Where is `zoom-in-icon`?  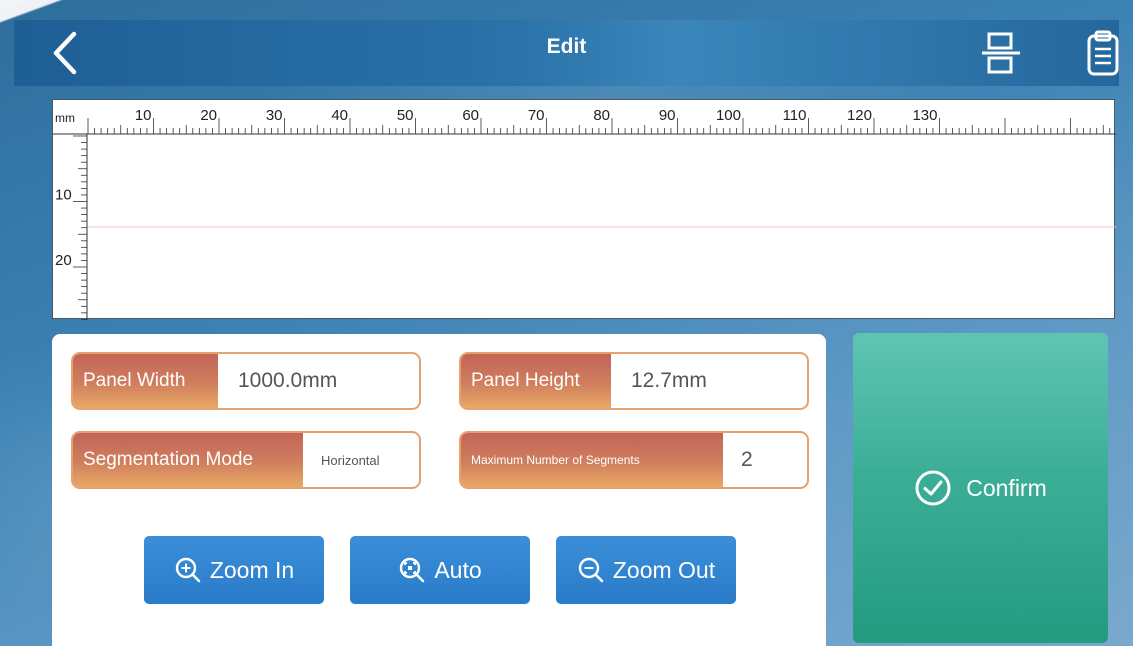
zoom-in-icon is located at coordinates (188, 570).